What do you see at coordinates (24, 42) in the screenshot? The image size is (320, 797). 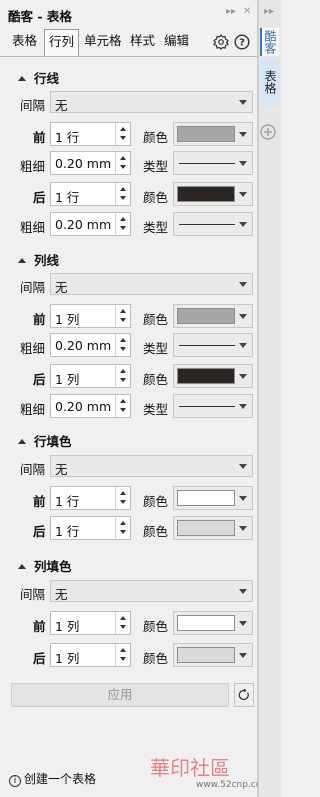 I see `tab-table: 表格` at bounding box center [24, 42].